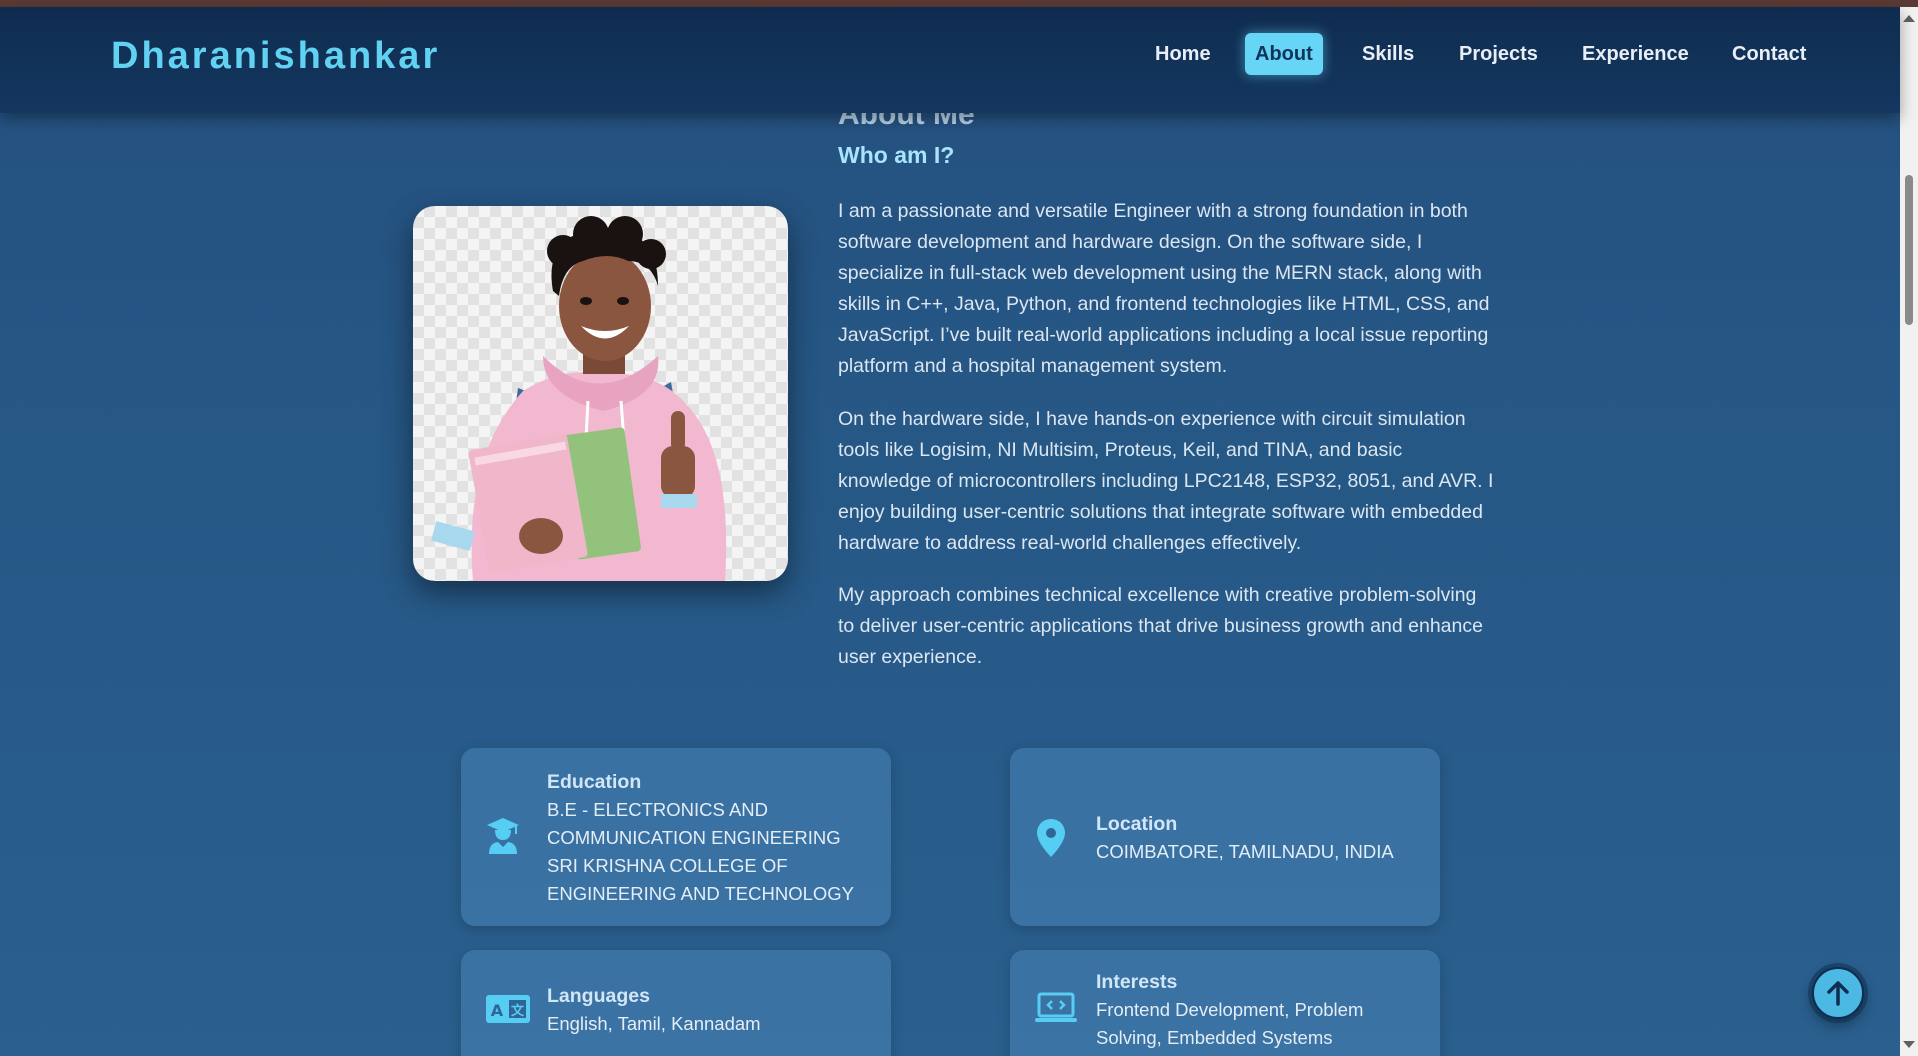 This screenshot has width=1918, height=1056. I want to click on nav-projects: Projects, so click(1498, 54).